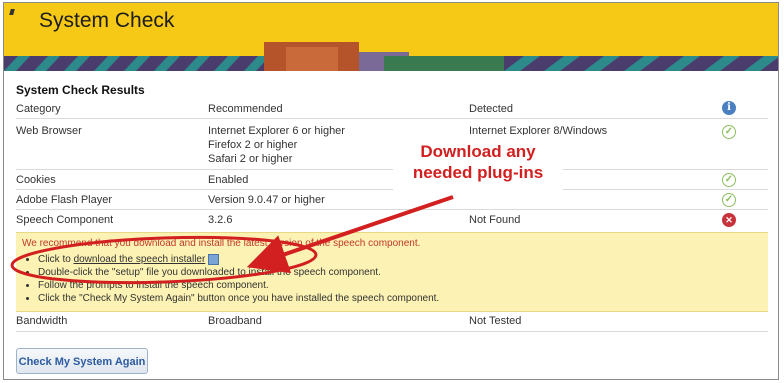  I want to click on corner-mark, so click(12, 12).